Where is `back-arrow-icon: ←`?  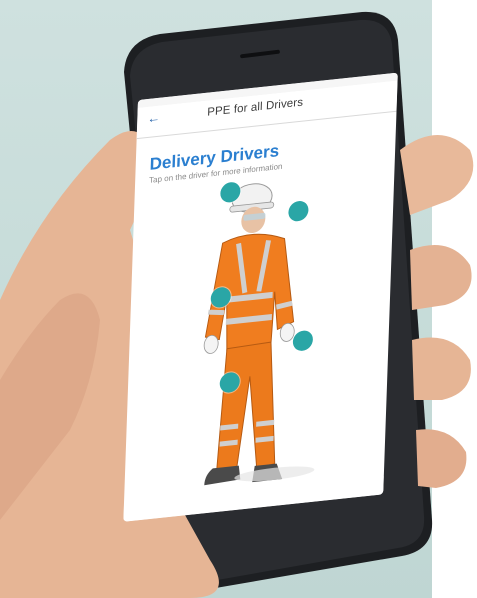
back-arrow-icon: ← is located at coordinates (154, 118).